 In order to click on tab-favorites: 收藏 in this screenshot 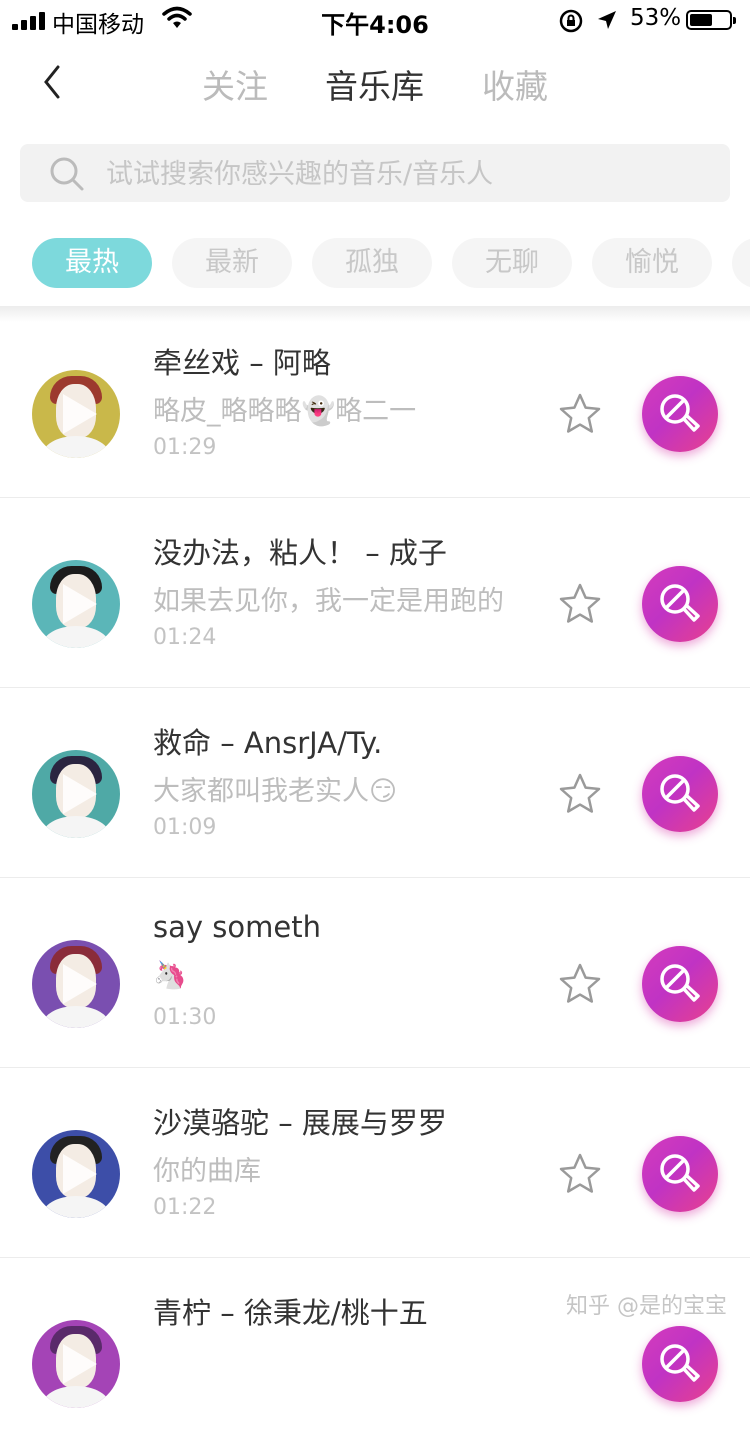, I will do `click(515, 84)`.